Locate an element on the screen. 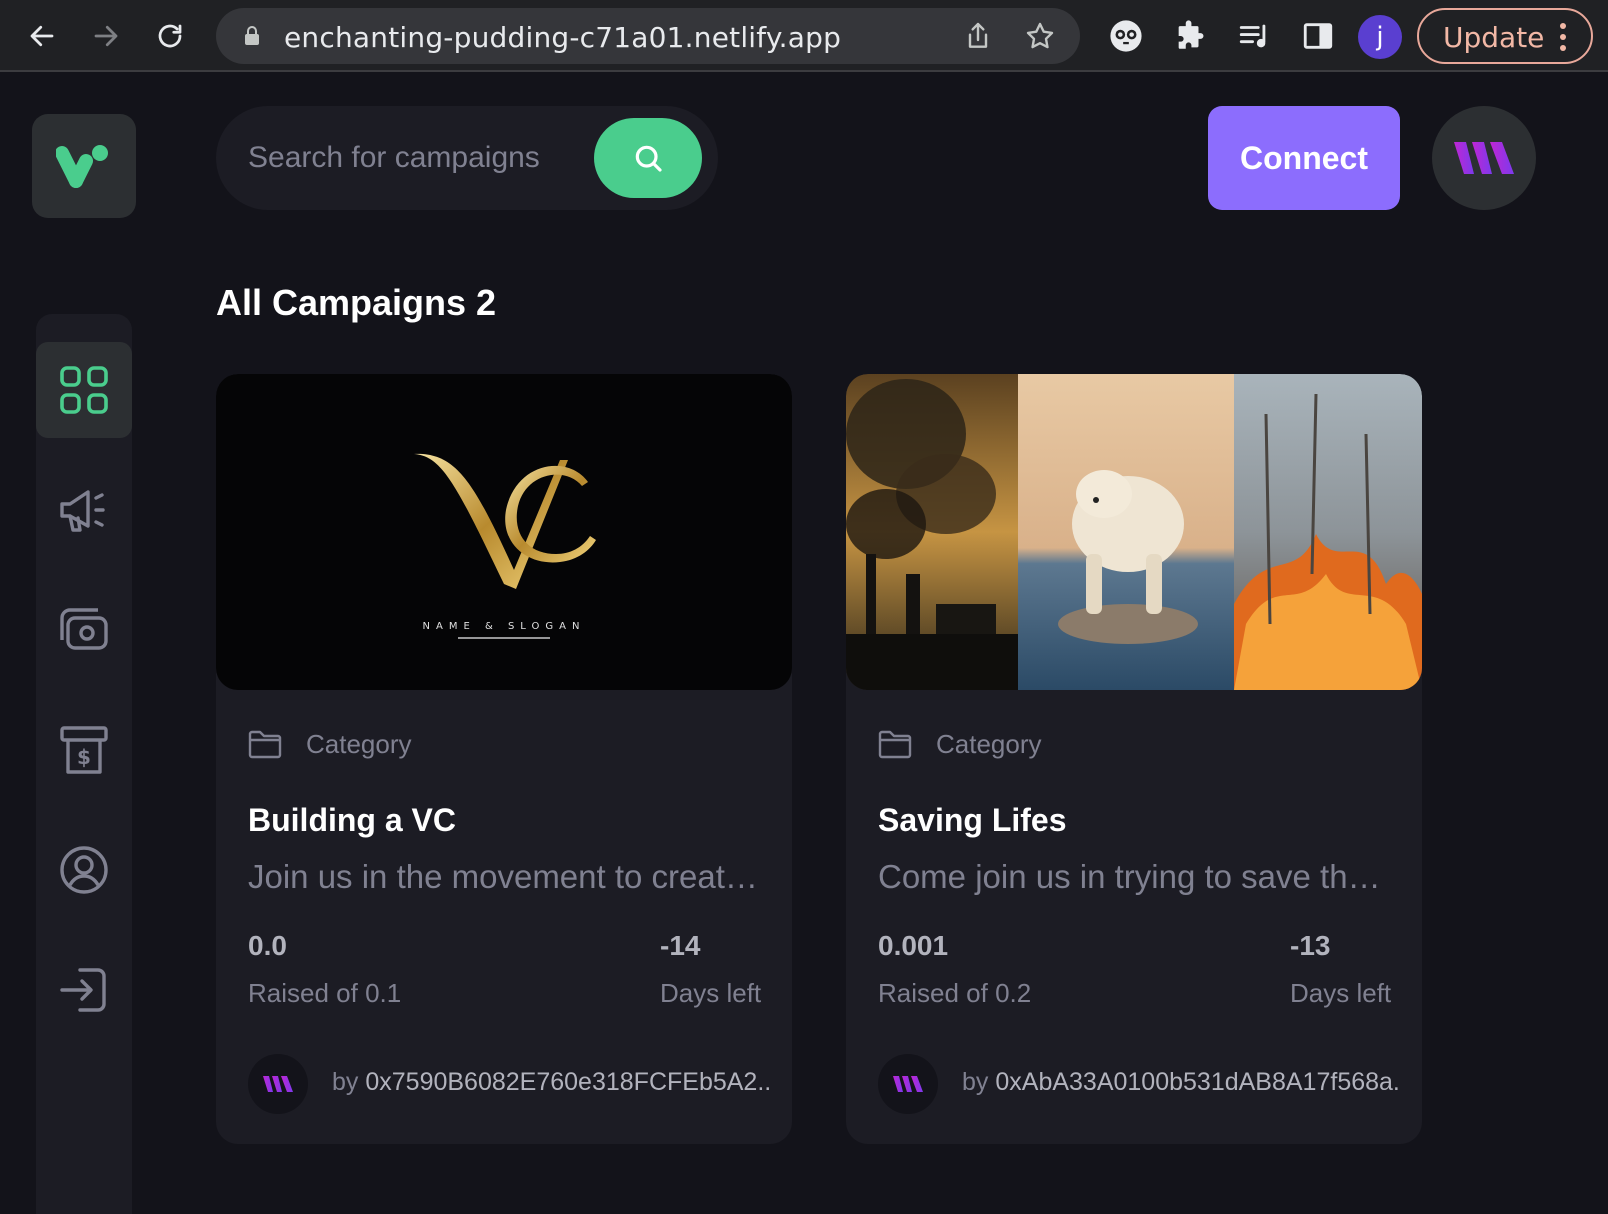 Image resolution: width=1608 pixels, height=1214 pixels. search-icon is located at coordinates (648, 158).